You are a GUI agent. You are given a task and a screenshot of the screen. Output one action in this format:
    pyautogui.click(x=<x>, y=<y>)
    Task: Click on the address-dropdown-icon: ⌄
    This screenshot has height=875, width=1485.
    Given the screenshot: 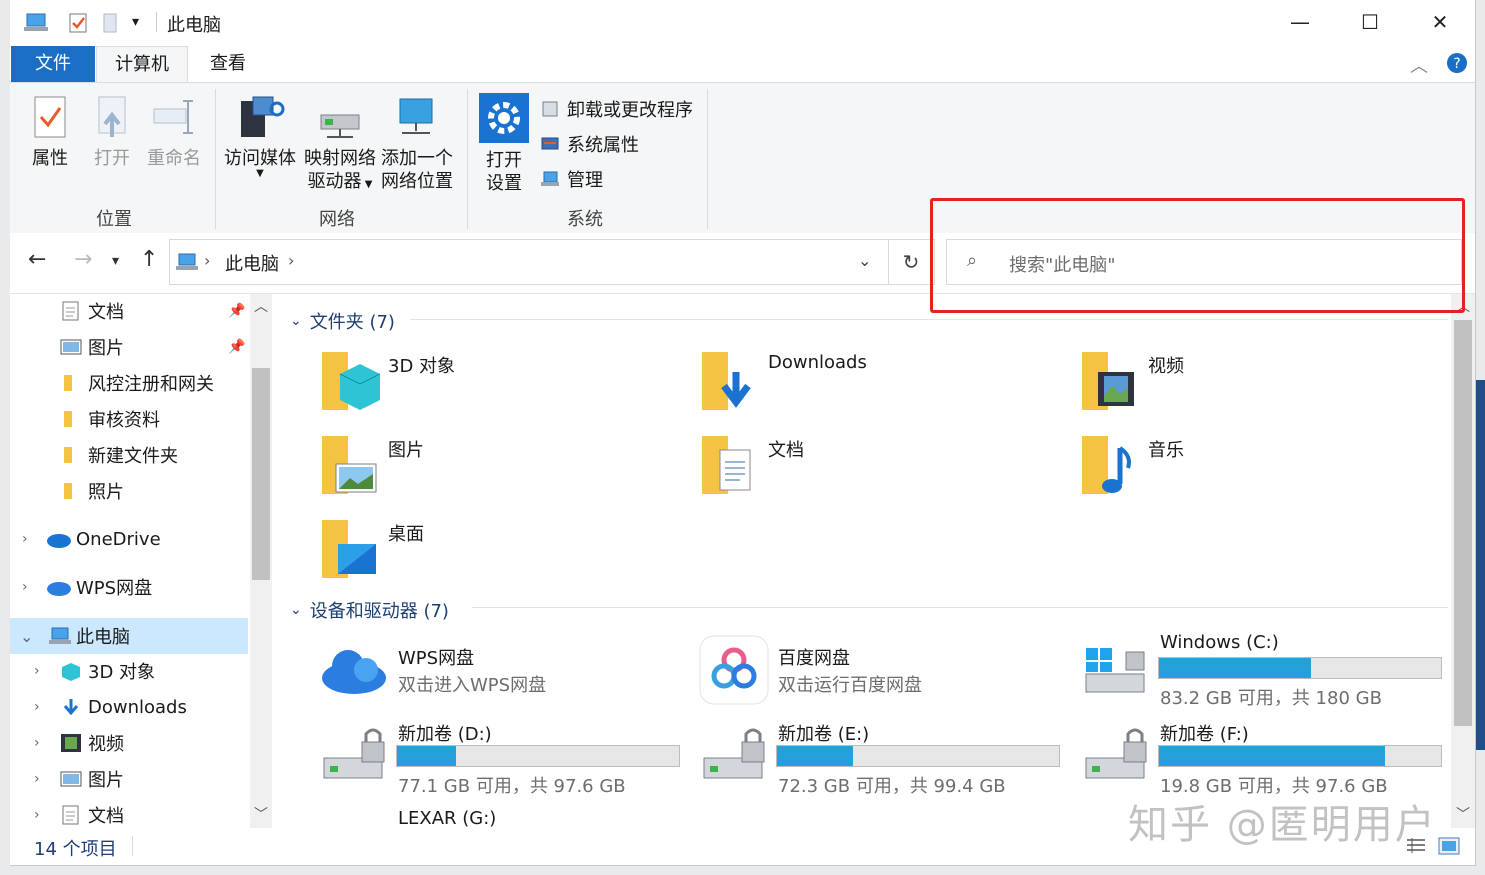 What is the action you would take?
    pyautogui.click(x=864, y=260)
    